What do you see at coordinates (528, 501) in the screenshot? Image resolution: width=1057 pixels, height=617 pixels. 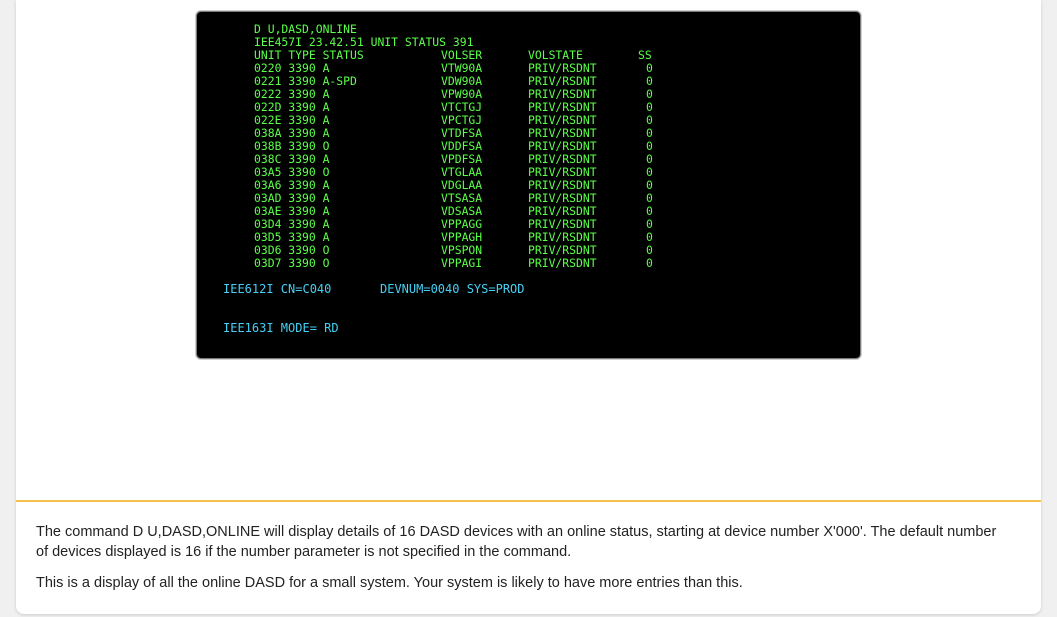 I see `section-divider` at bounding box center [528, 501].